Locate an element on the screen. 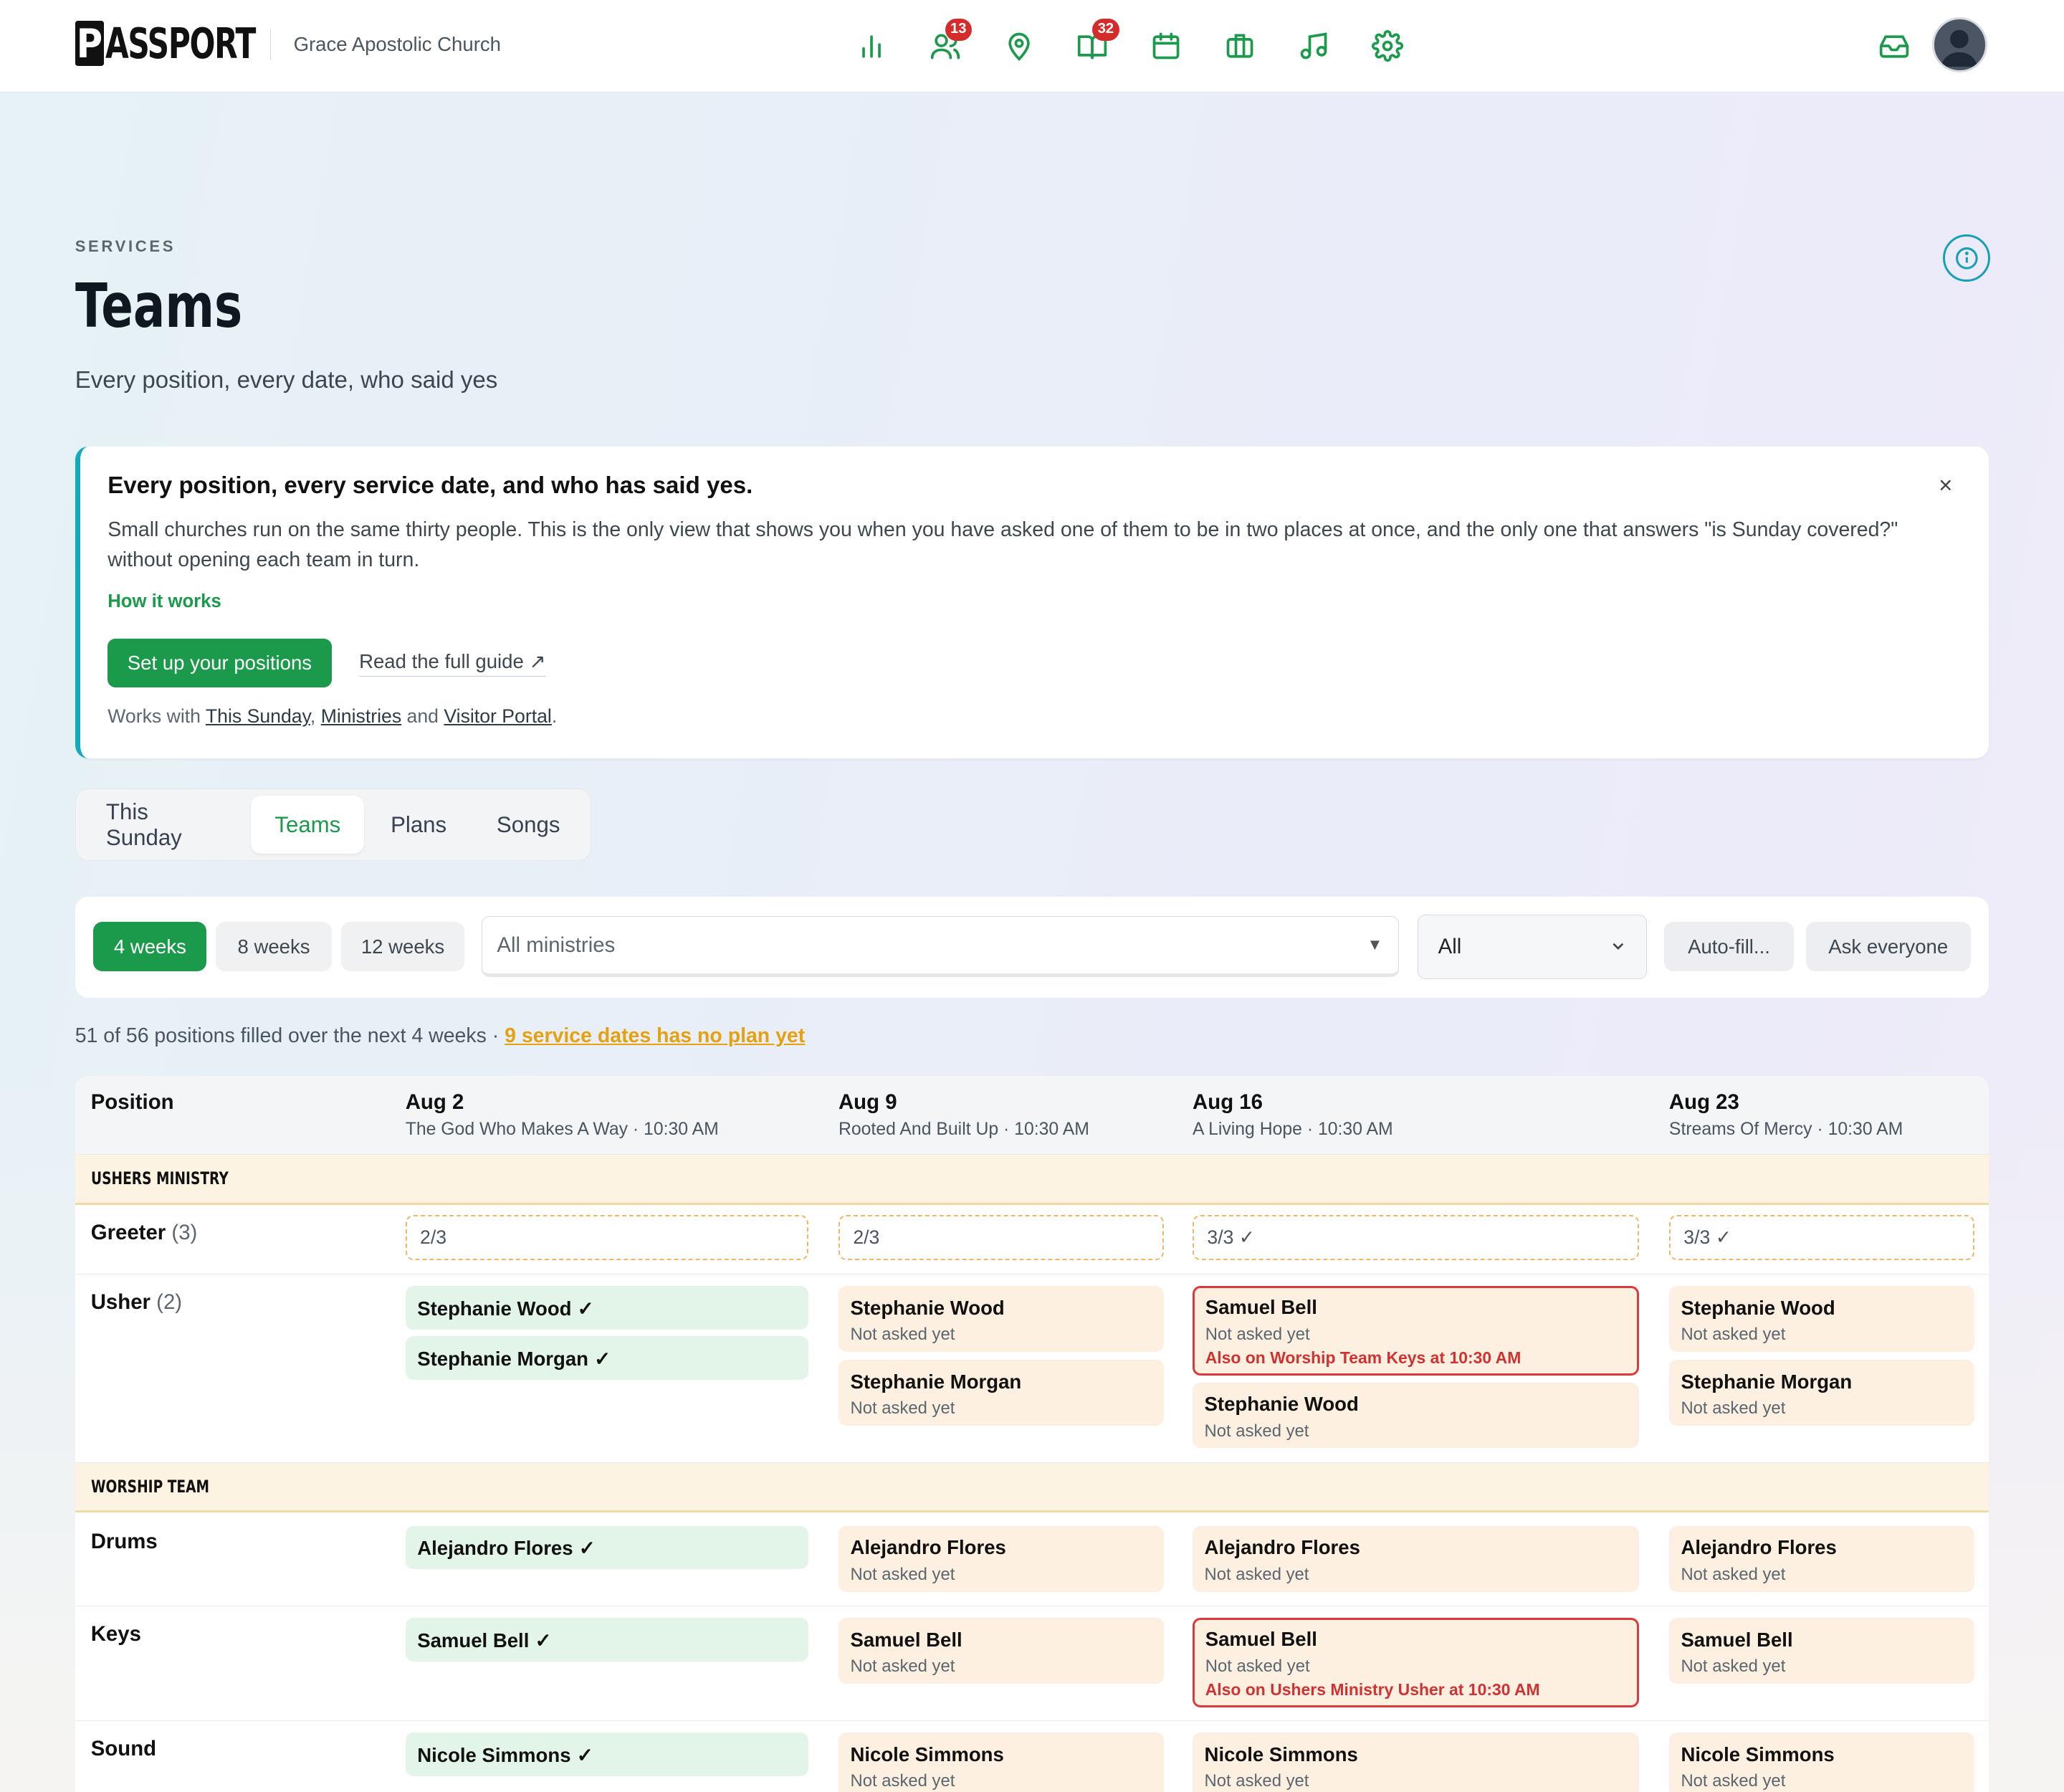  full-guide-link: Read the full guide ↗ is located at coordinates (452, 664).